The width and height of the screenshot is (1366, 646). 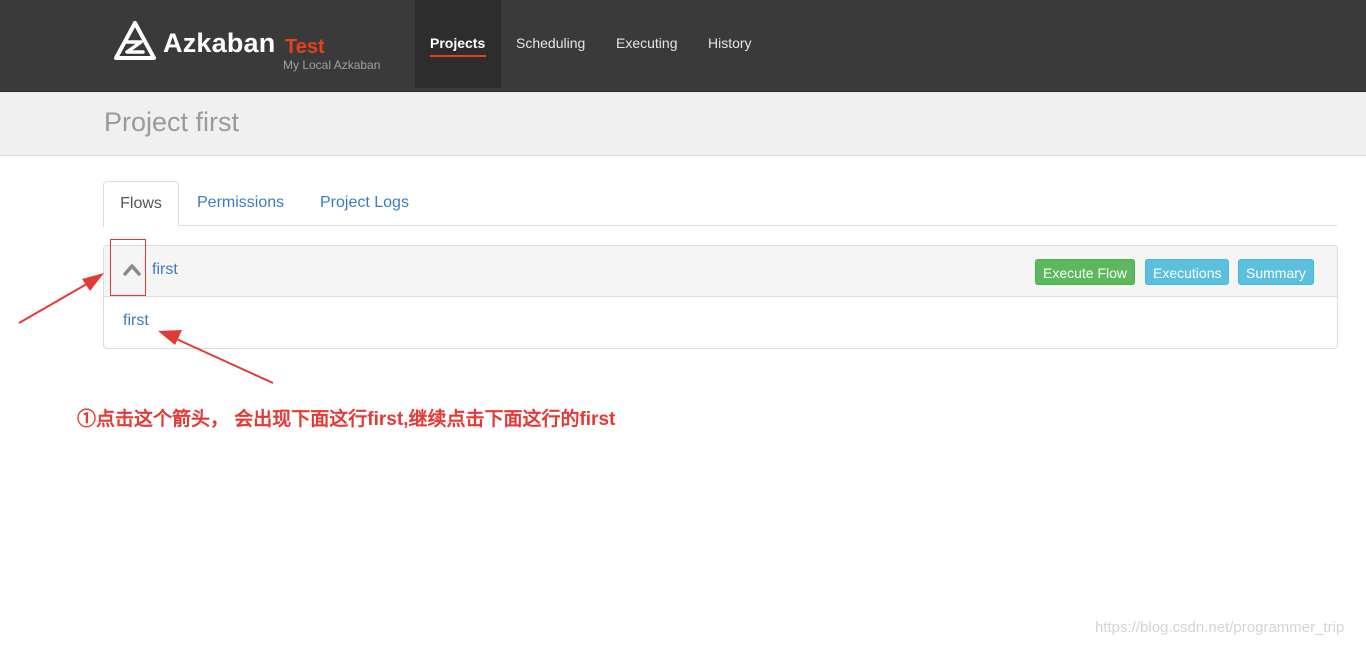 What do you see at coordinates (135, 42) in the screenshot?
I see `azkaban-logo-icon` at bounding box center [135, 42].